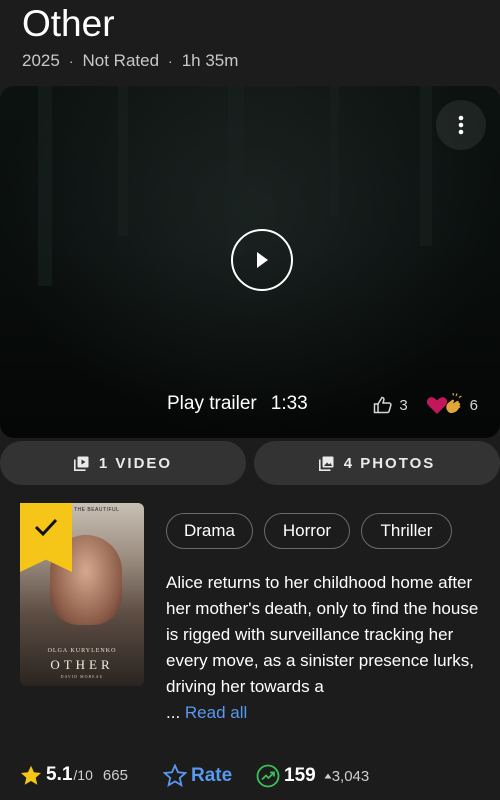  What do you see at coordinates (81, 463) in the screenshot?
I see `video-library-icon` at bounding box center [81, 463].